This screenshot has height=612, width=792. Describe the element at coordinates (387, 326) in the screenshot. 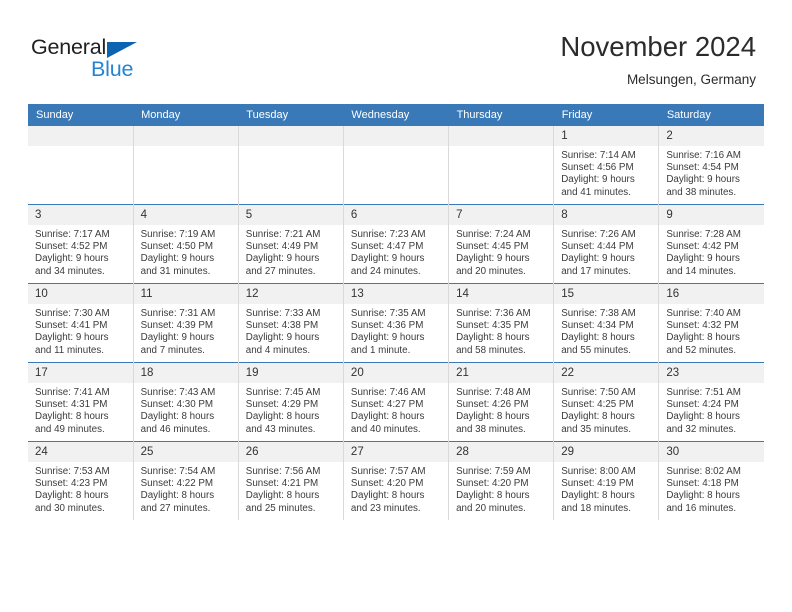

I see `sunset-time: Sunset: 4:36 PM` at that location.